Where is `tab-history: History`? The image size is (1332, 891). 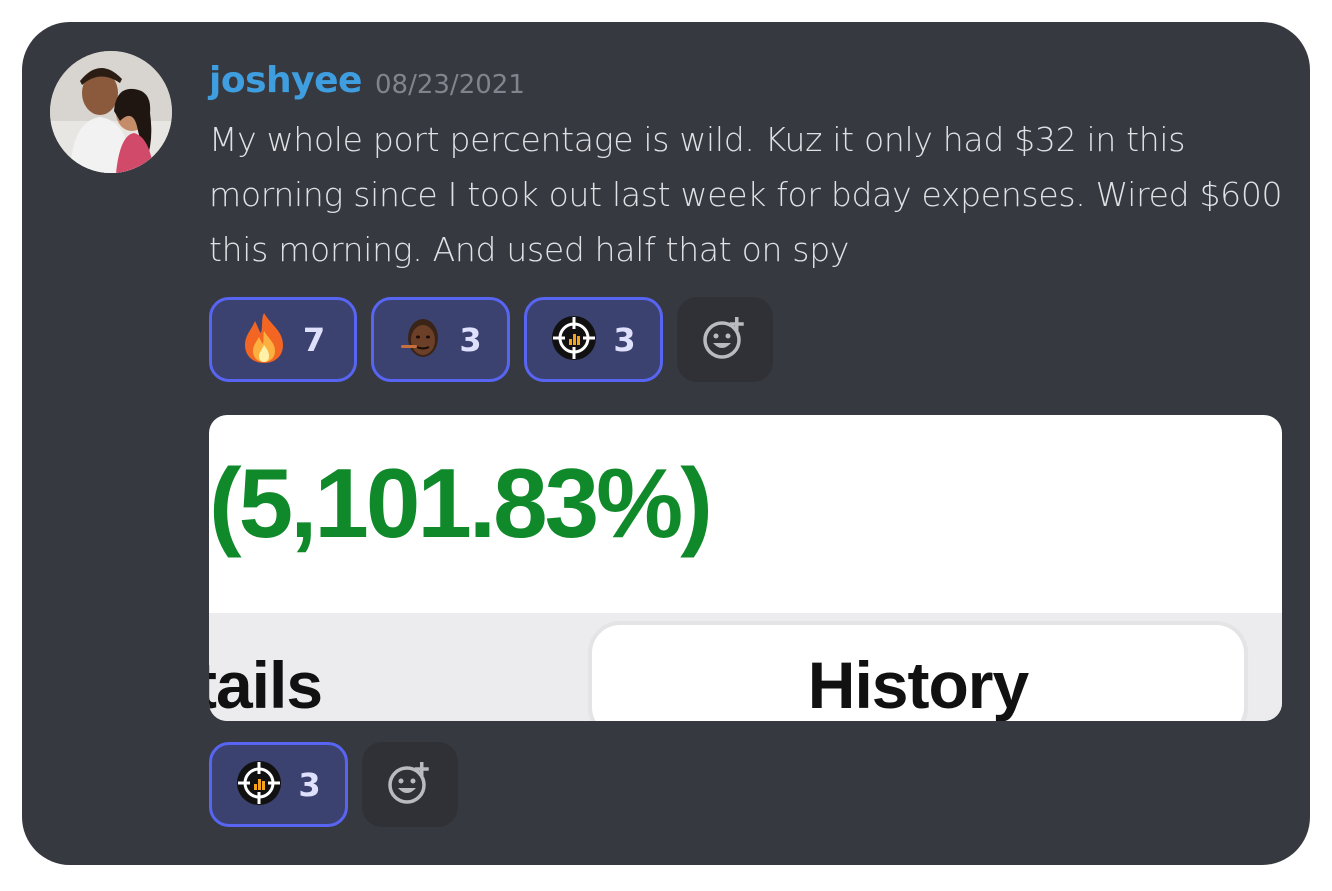 tab-history: History is located at coordinates (918, 673).